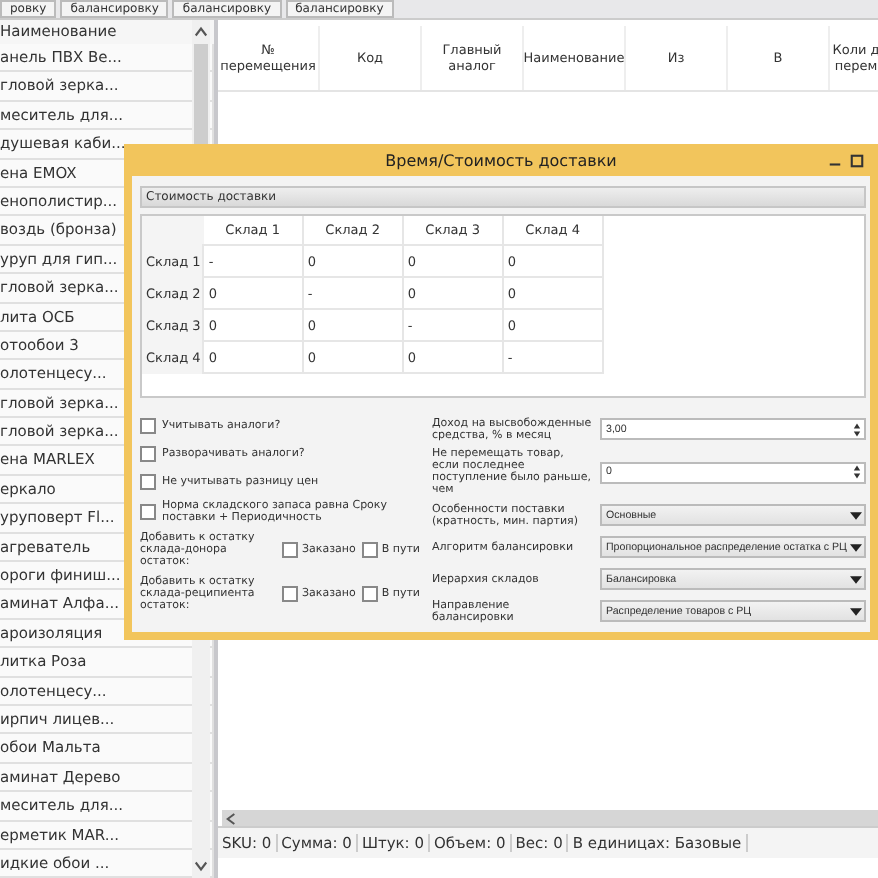  What do you see at coordinates (231, 818) in the screenshot?
I see `scroll-left-icon` at bounding box center [231, 818].